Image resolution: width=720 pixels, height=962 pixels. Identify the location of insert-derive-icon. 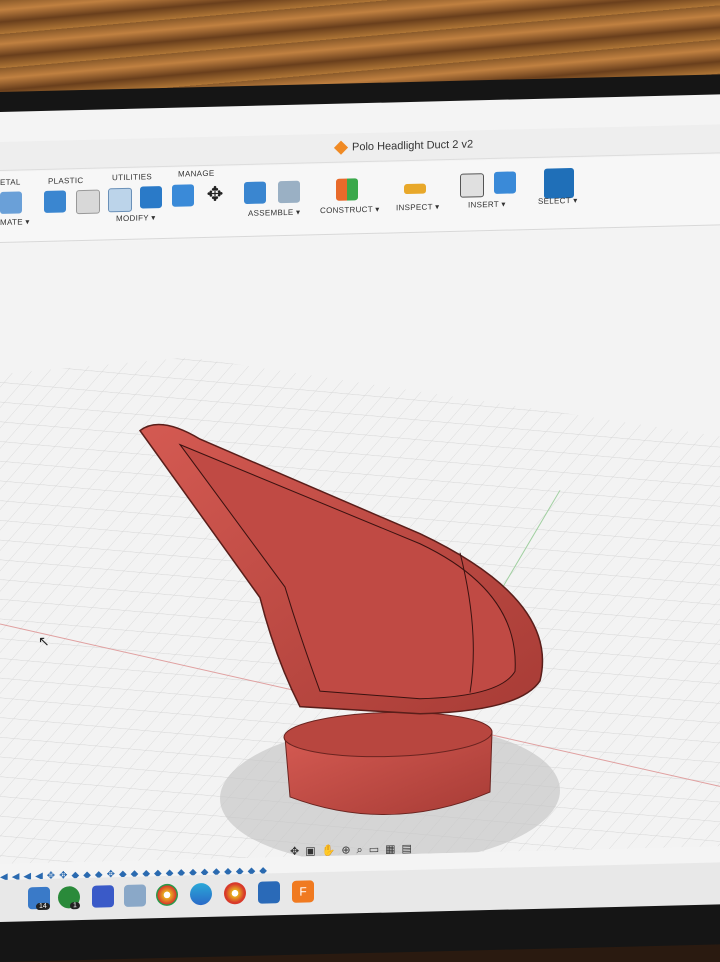
(472, 185).